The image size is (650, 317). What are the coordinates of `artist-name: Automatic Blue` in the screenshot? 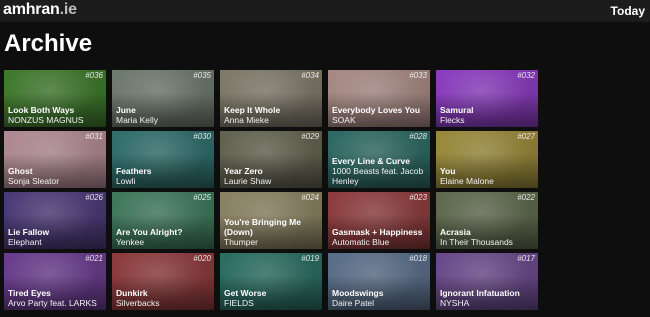 It's located at (361, 242).